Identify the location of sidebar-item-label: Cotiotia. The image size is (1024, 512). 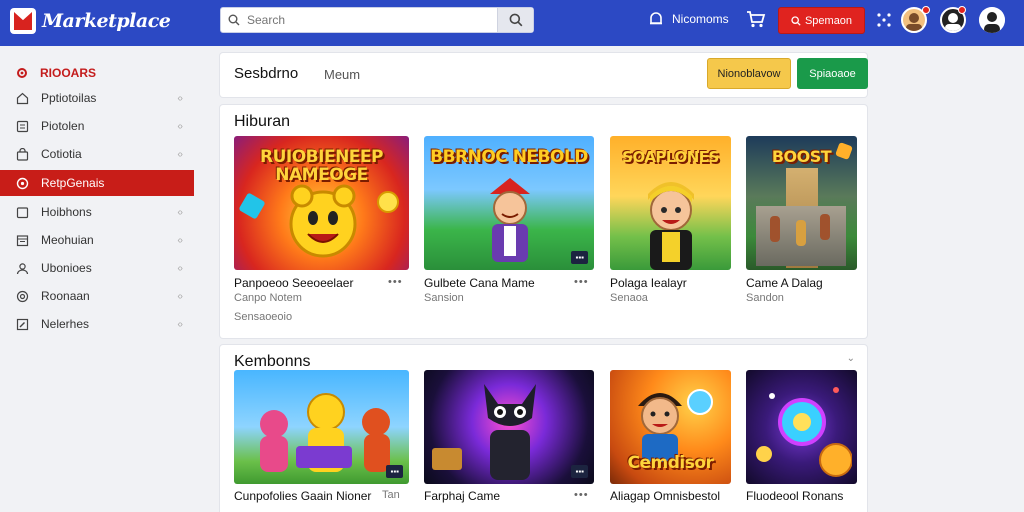
(61, 154).